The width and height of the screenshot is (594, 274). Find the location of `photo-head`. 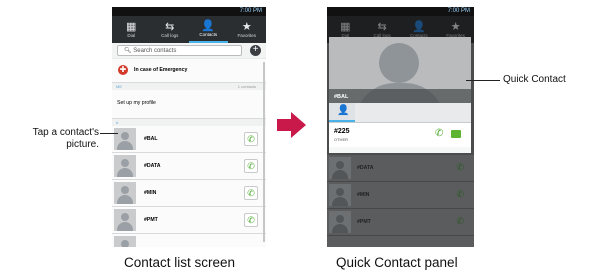

photo-head is located at coordinates (399, 63).